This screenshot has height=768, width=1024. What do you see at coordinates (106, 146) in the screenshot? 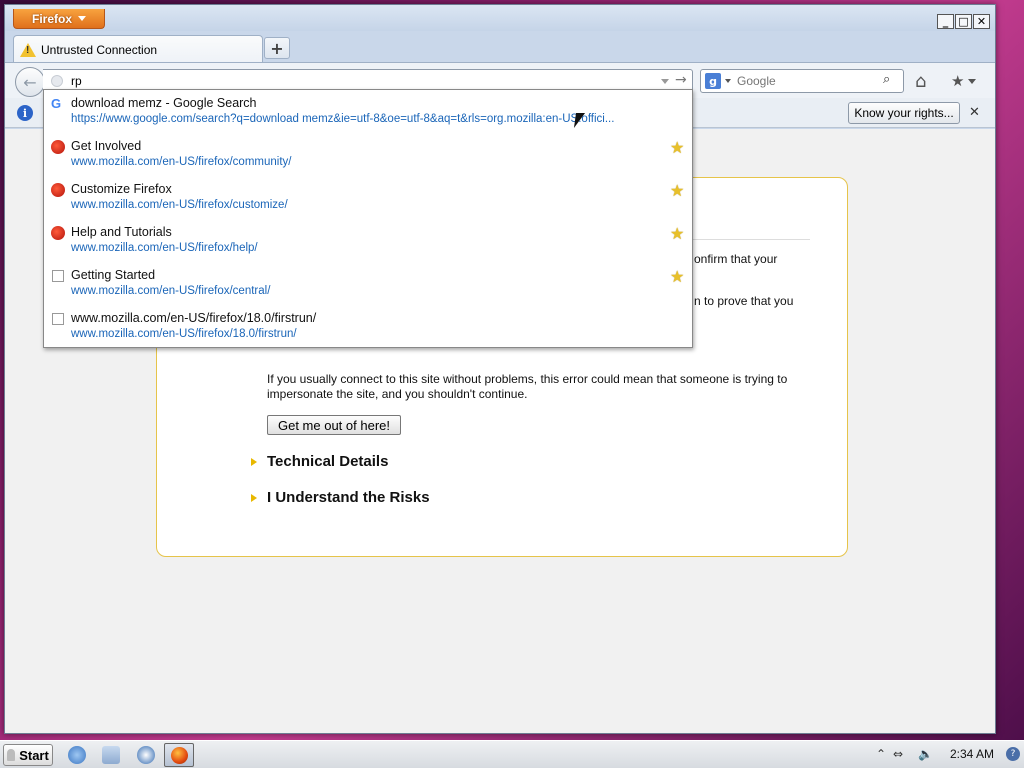
I see `autocomplete-title: Get Involved` at bounding box center [106, 146].